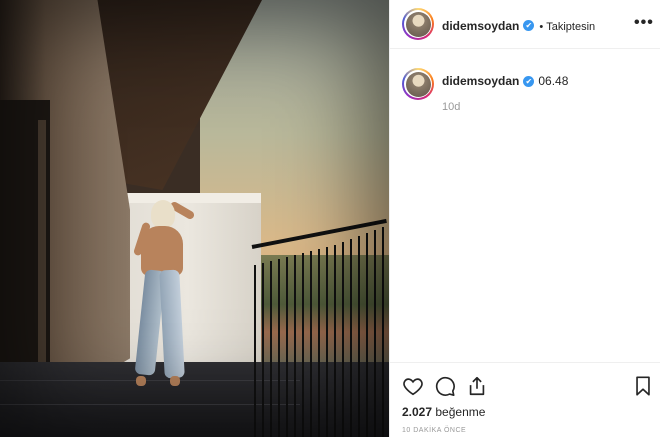 This screenshot has height=438, width=660. Describe the element at coordinates (434, 430) in the screenshot. I see `post-timestamp: 10 DAKİKA ÖNCE` at that location.